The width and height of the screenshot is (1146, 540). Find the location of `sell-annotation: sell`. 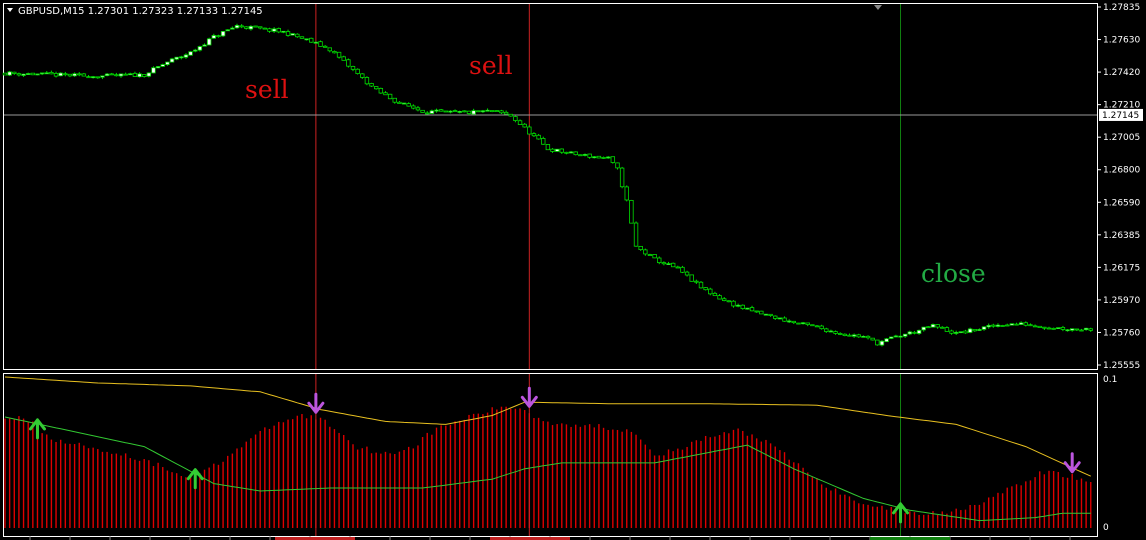

sell-annotation: sell is located at coordinates (267, 89).